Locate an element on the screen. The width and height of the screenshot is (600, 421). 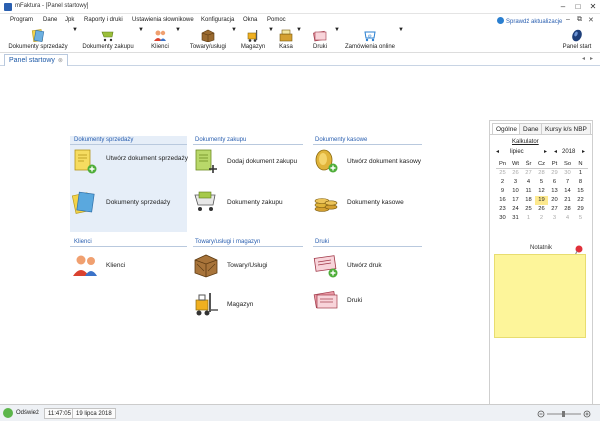
goods-services-button: Towary/Usługi is located at coordinates (248, 266).